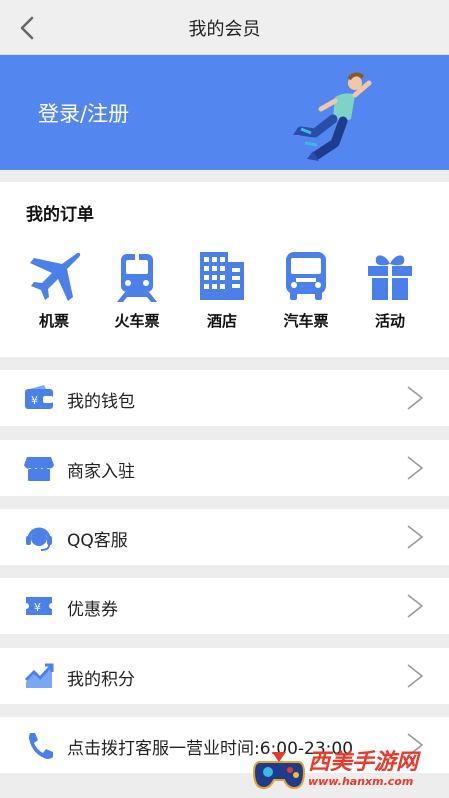 This screenshot has width=449, height=798. Describe the element at coordinates (83, 113) in the screenshot. I see `login-register-link: 登录/注册` at that location.